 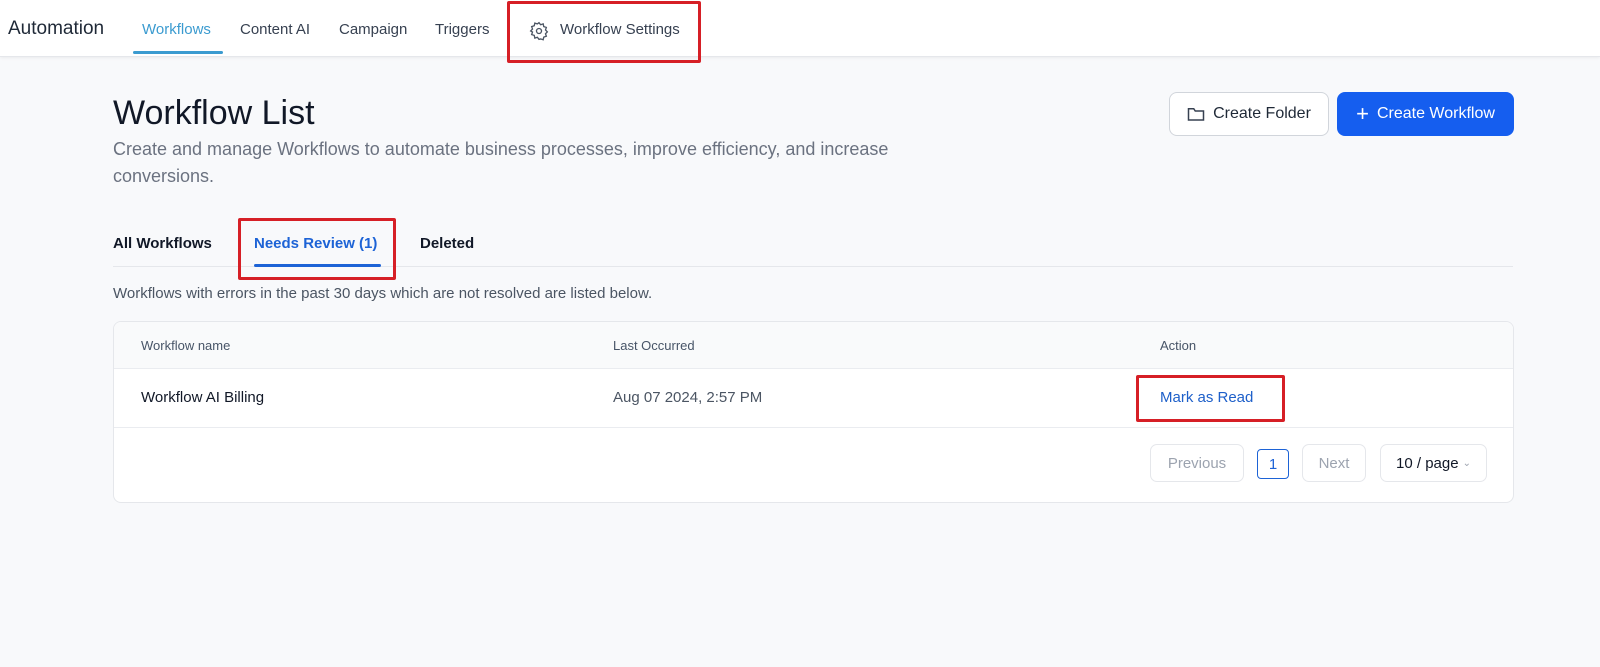 What do you see at coordinates (1178, 345) in the screenshot?
I see `column-header: Action` at bounding box center [1178, 345].